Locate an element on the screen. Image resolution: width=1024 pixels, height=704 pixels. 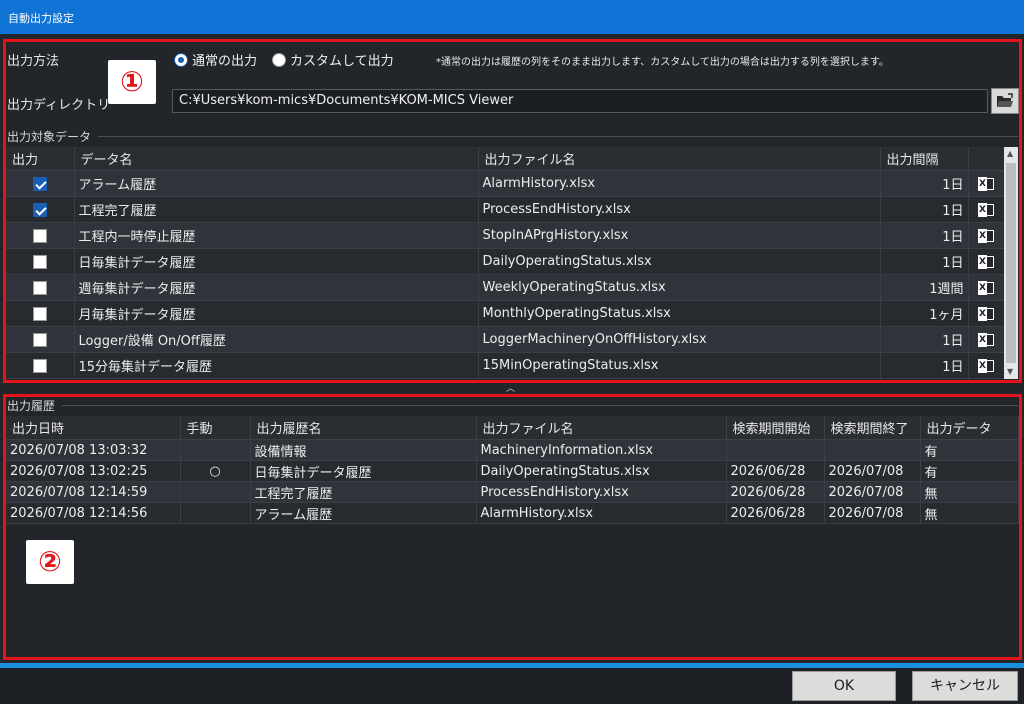
table-row: 週毎集計データ履歴 WeeklyOperatingStatus.xlsx 1週間 X is located at coordinates (505, 287).